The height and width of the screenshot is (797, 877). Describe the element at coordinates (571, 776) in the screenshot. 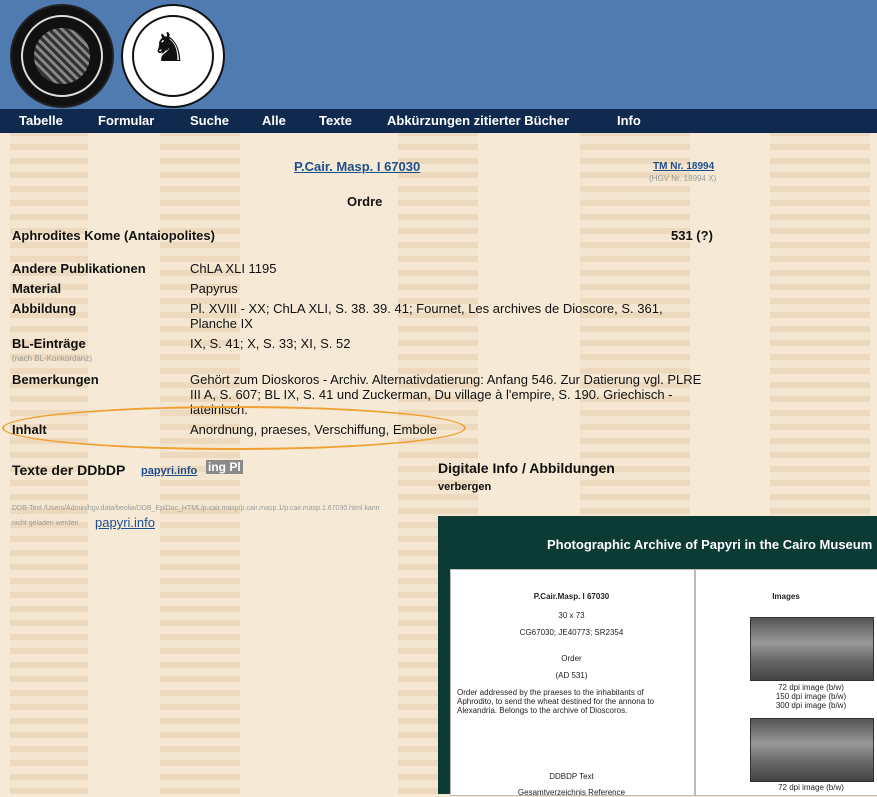

I see `ddbdp-text-link: DDBDP Text` at that location.